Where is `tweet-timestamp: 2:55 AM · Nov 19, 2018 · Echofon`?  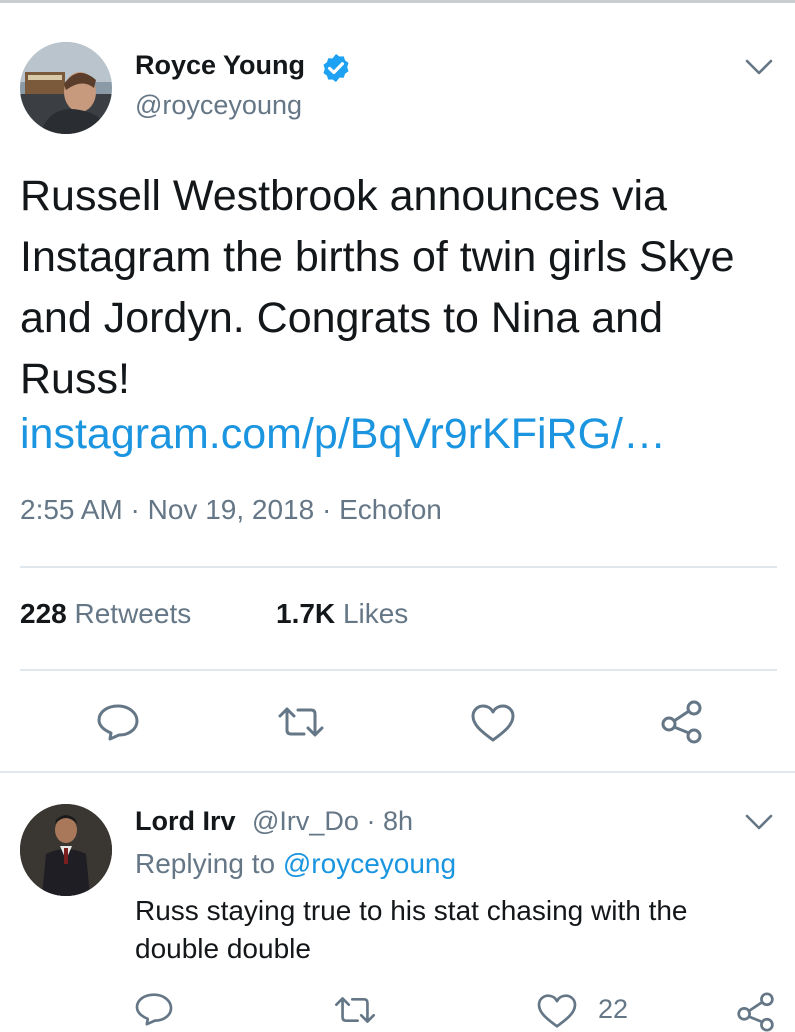 tweet-timestamp: 2:55 AM · Nov 19, 2018 · Echofon is located at coordinates (231, 510).